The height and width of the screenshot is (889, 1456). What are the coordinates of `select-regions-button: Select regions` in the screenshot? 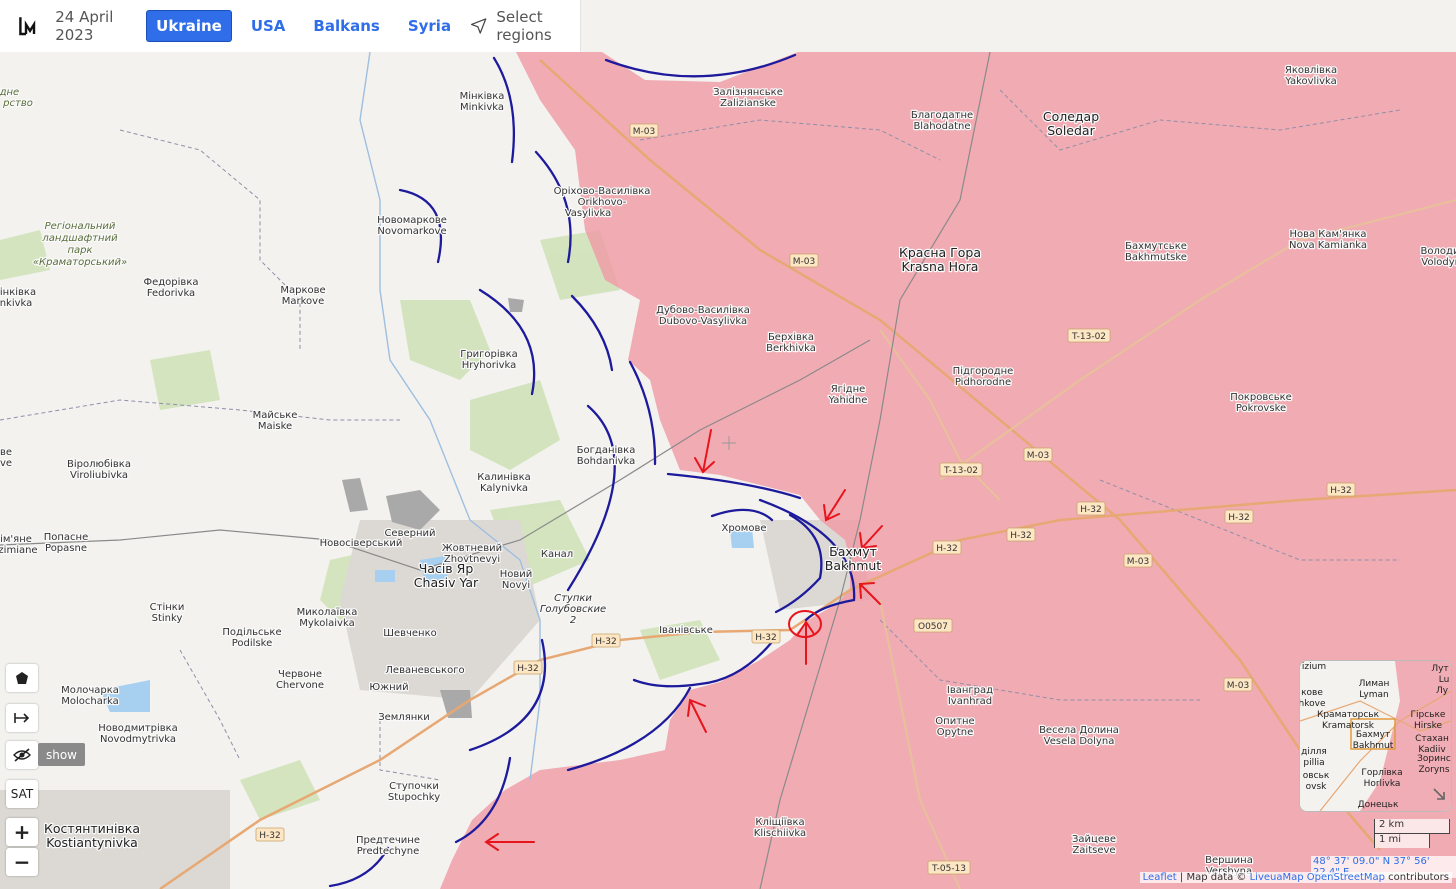 It's located at (525, 26).